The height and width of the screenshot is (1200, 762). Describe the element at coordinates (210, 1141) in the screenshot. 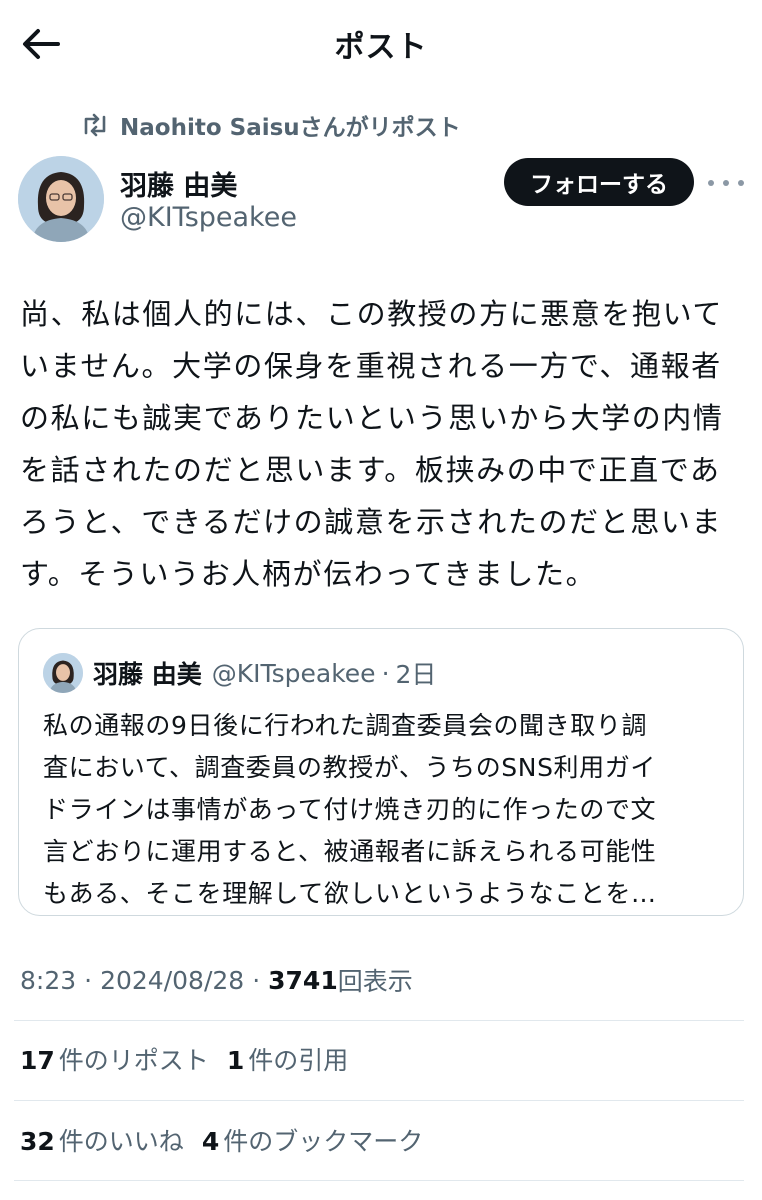

I see `bookmarks-count: 4` at that location.